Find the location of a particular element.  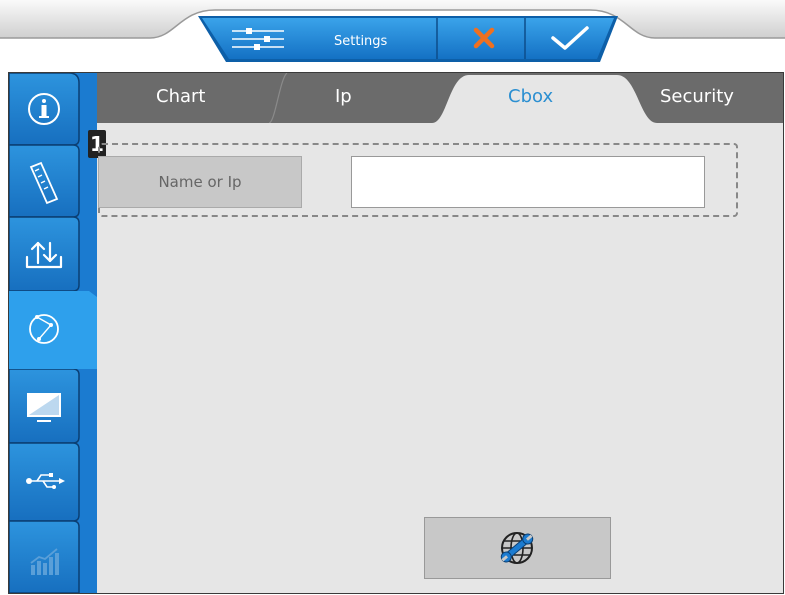

sidebar-item-chart is located at coordinates (49, 555).